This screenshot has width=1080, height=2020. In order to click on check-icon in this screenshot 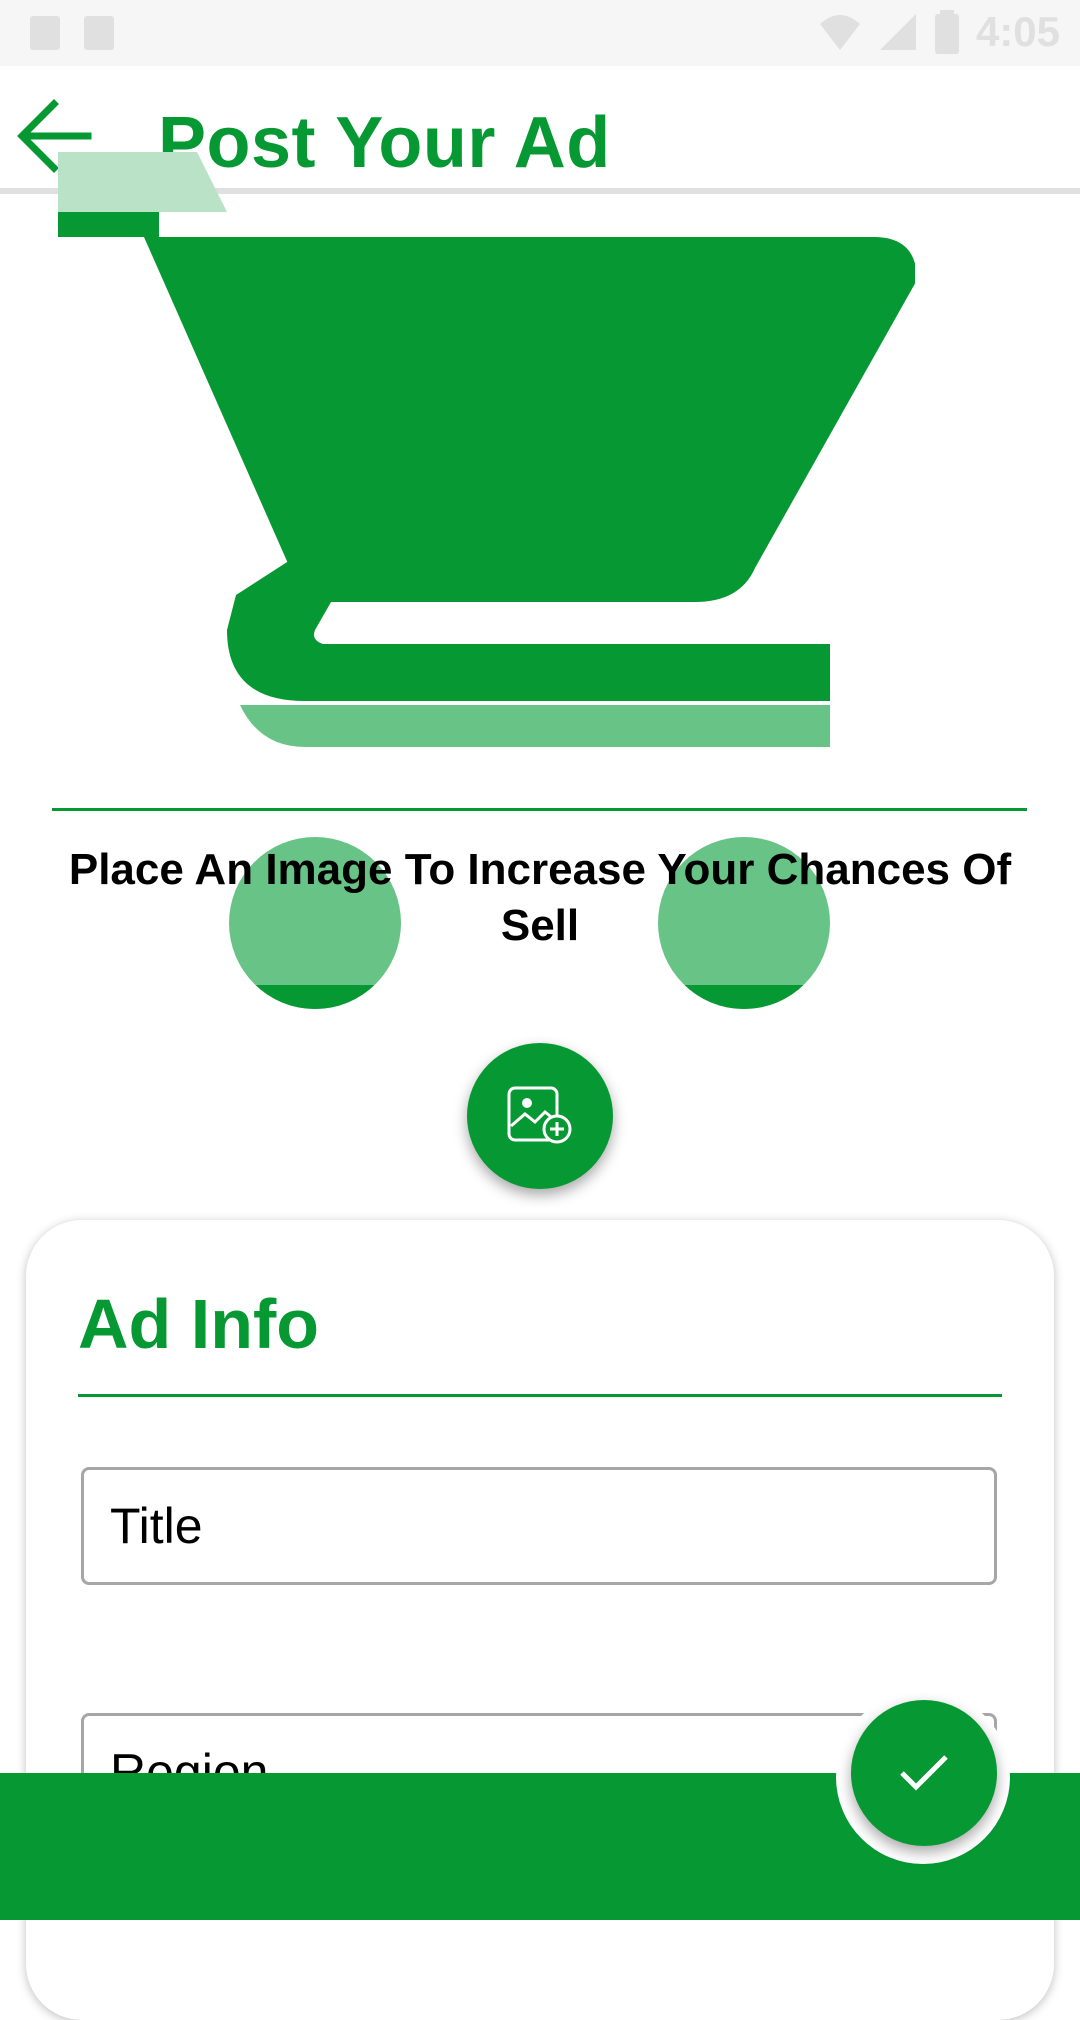, I will do `click(924, 1773)`.